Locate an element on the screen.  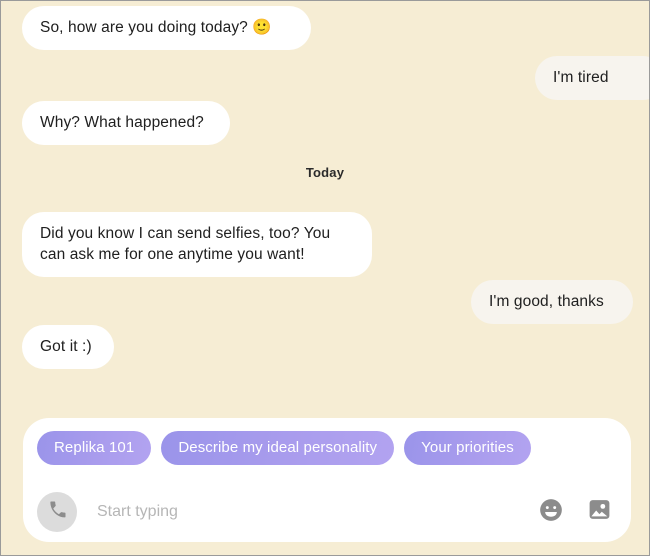
message-bubble-user: I'm tired is located at coordinates (592, 78).